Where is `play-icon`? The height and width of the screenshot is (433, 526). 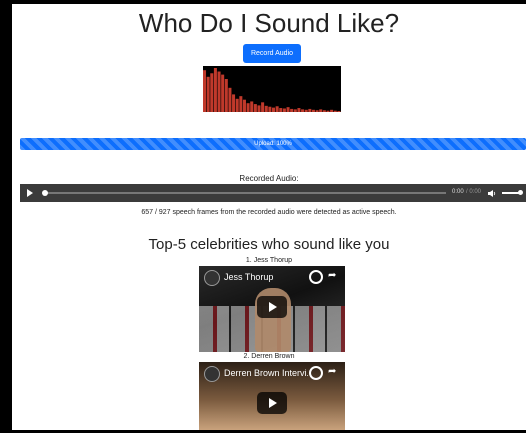 play-icon is located at coordinates (30, 193).